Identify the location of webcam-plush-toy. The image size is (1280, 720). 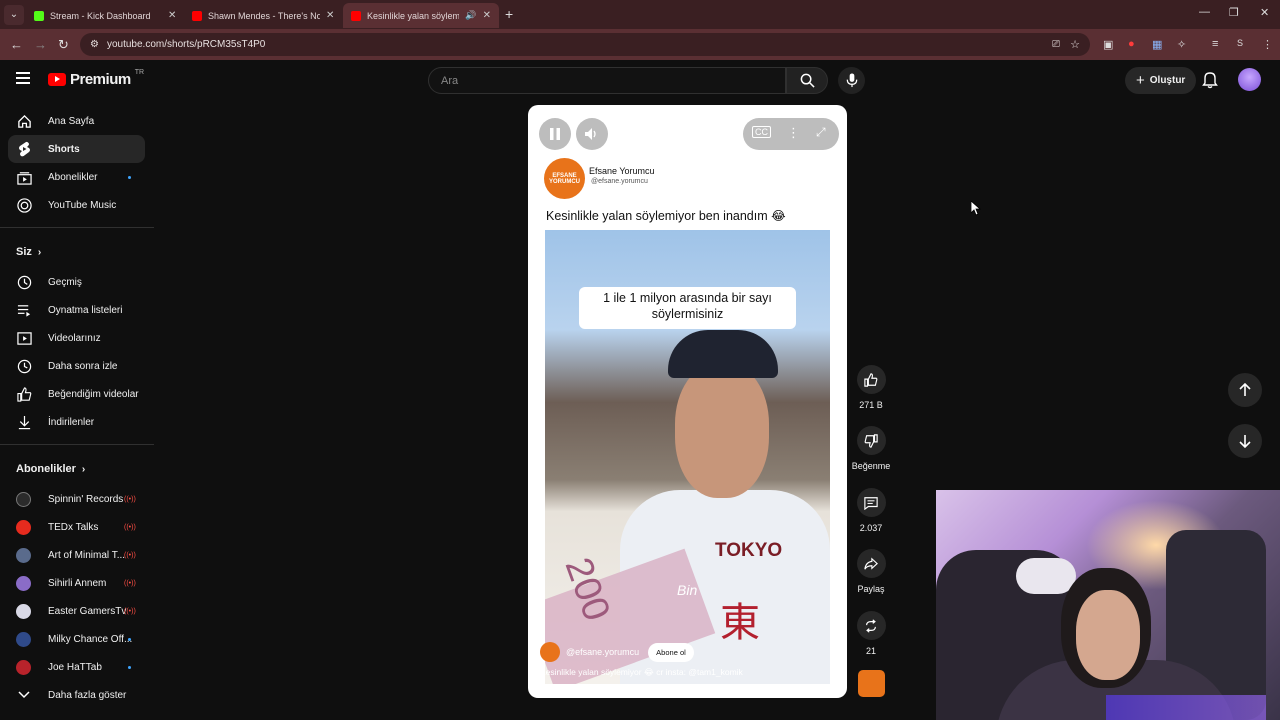
(1046, 576).